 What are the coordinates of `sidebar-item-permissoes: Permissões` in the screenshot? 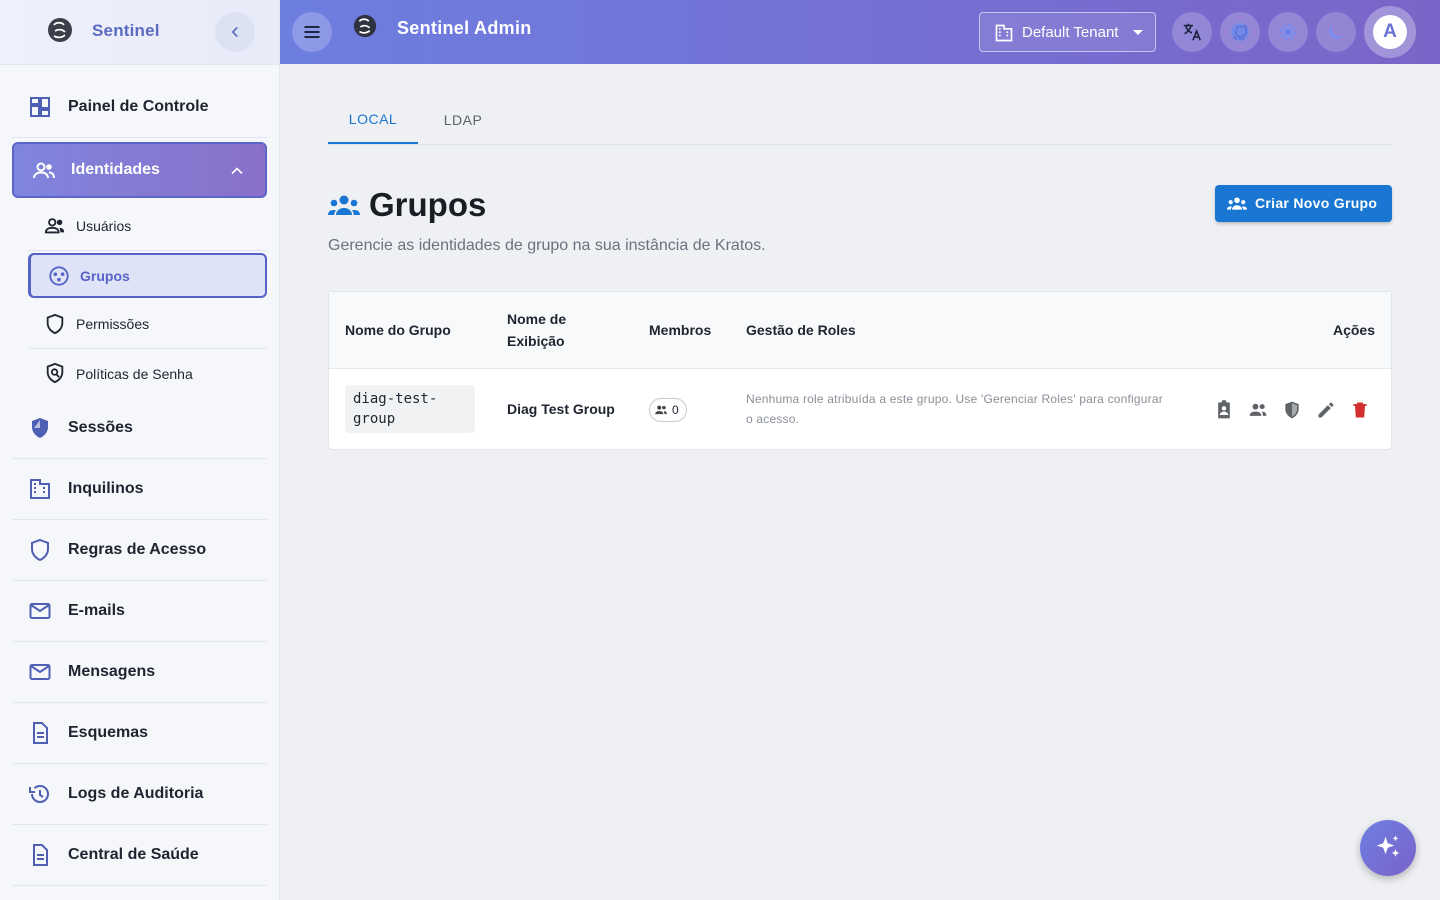 It's located at (147, 324).